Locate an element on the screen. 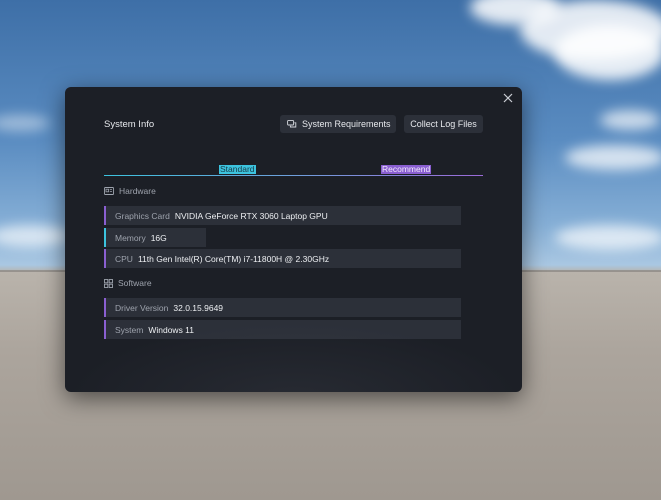 Image resolution: width=661 pixels, height=500 pixels. software-section-heading: Software is located at coordinates (128, 283).